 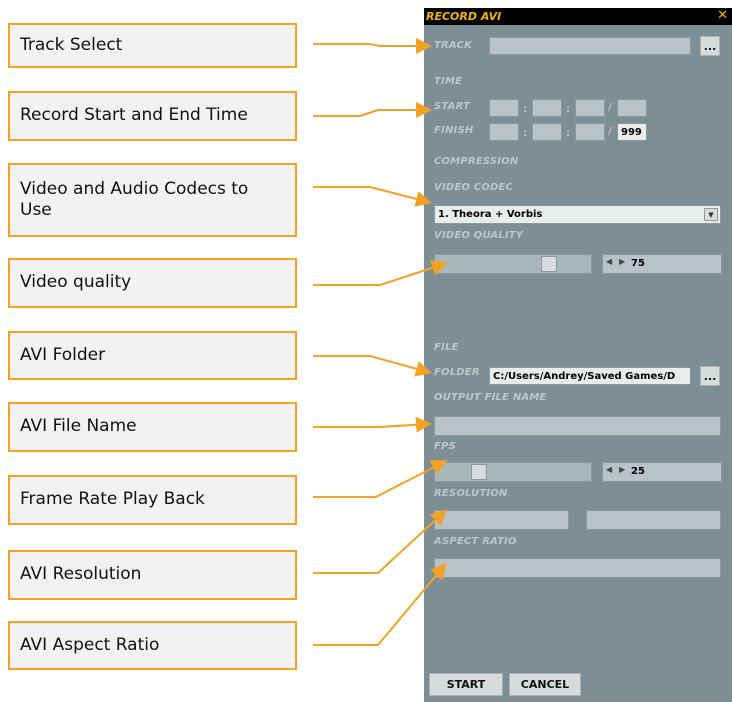 I want to click on video-quality-slider-thumb, so click(x=549, y=264).